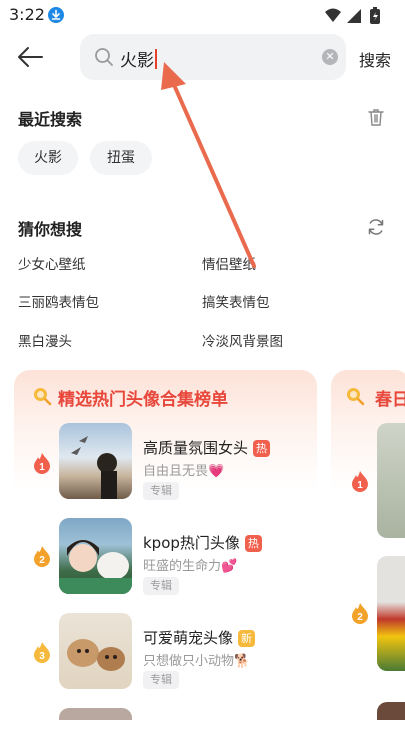 This screenshot has height=730, width=405. I want to click on album-title: 可爱萌宠头像新, so click(199, 637).